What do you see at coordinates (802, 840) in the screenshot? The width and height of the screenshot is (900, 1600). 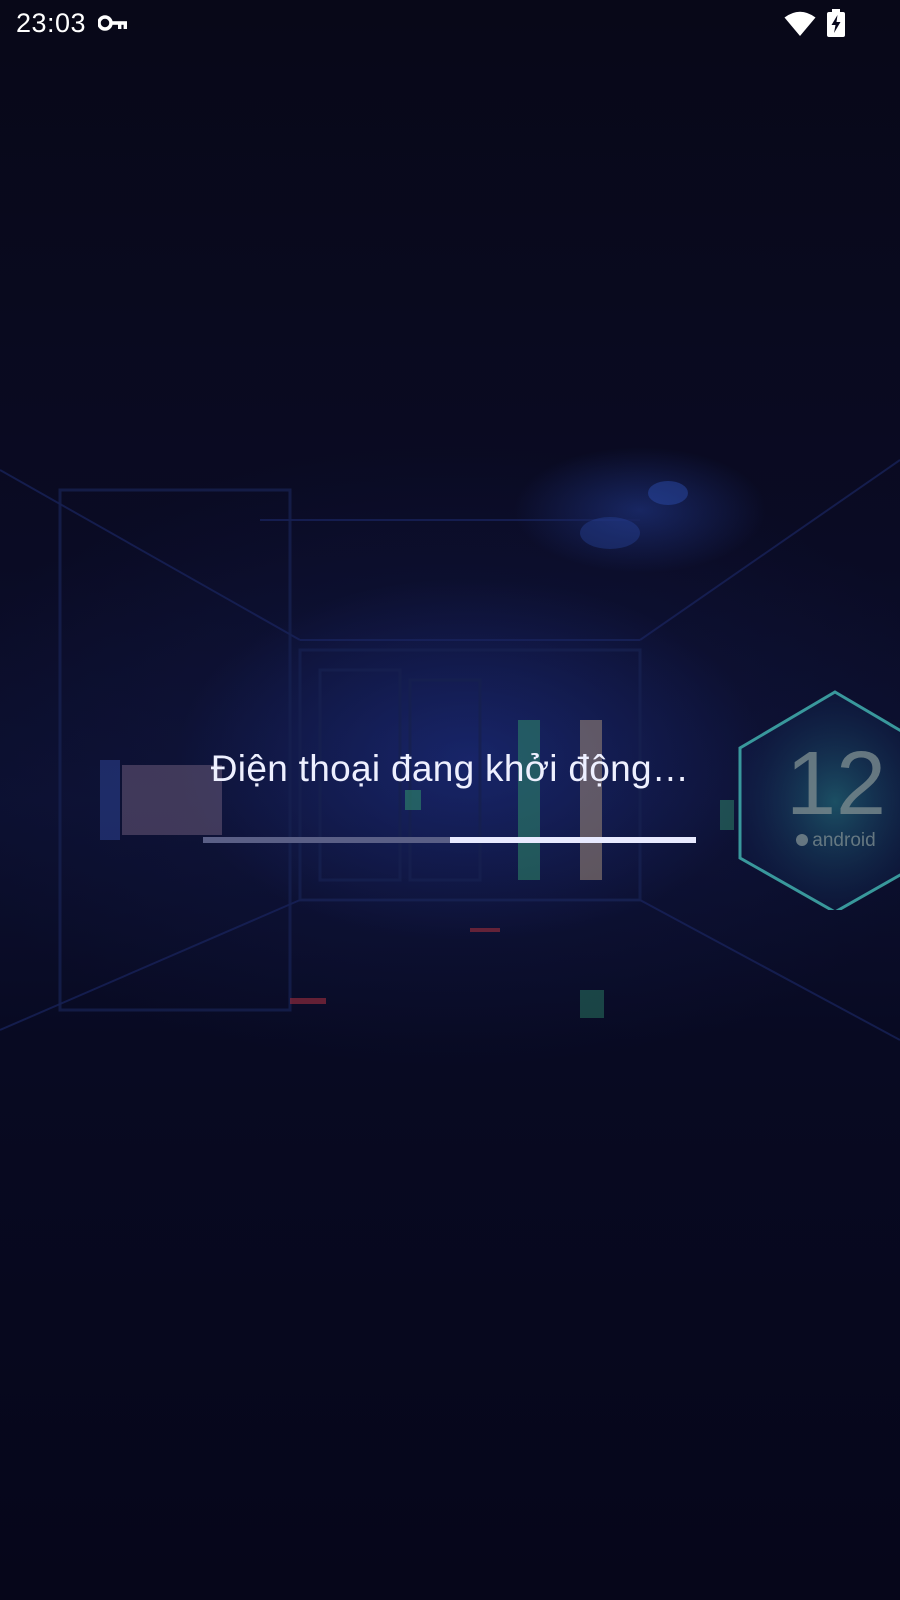 I see `android-logo-icon` at bounding box center [802, 840].